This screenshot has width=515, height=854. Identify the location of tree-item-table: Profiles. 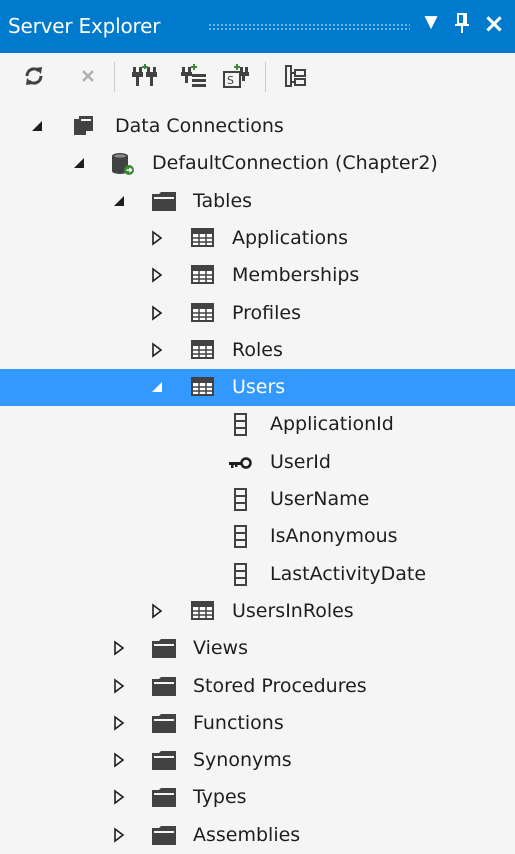
(257, 313).